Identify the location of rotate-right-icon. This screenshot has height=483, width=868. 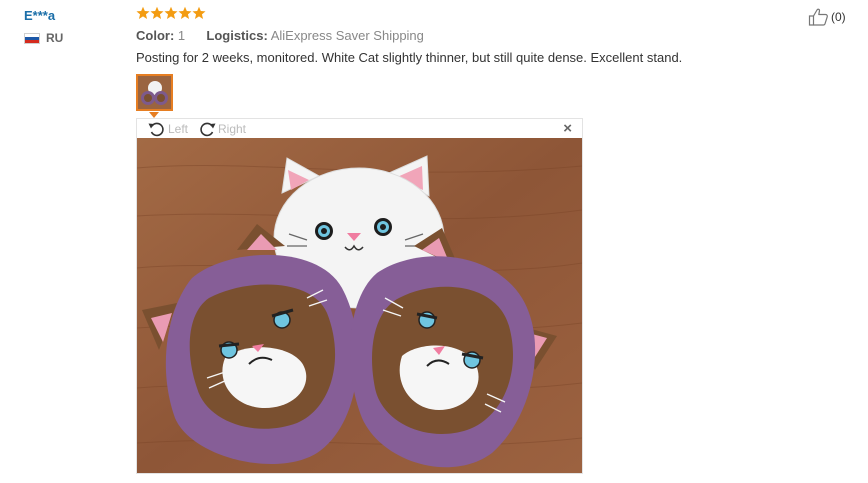
(208, 129).